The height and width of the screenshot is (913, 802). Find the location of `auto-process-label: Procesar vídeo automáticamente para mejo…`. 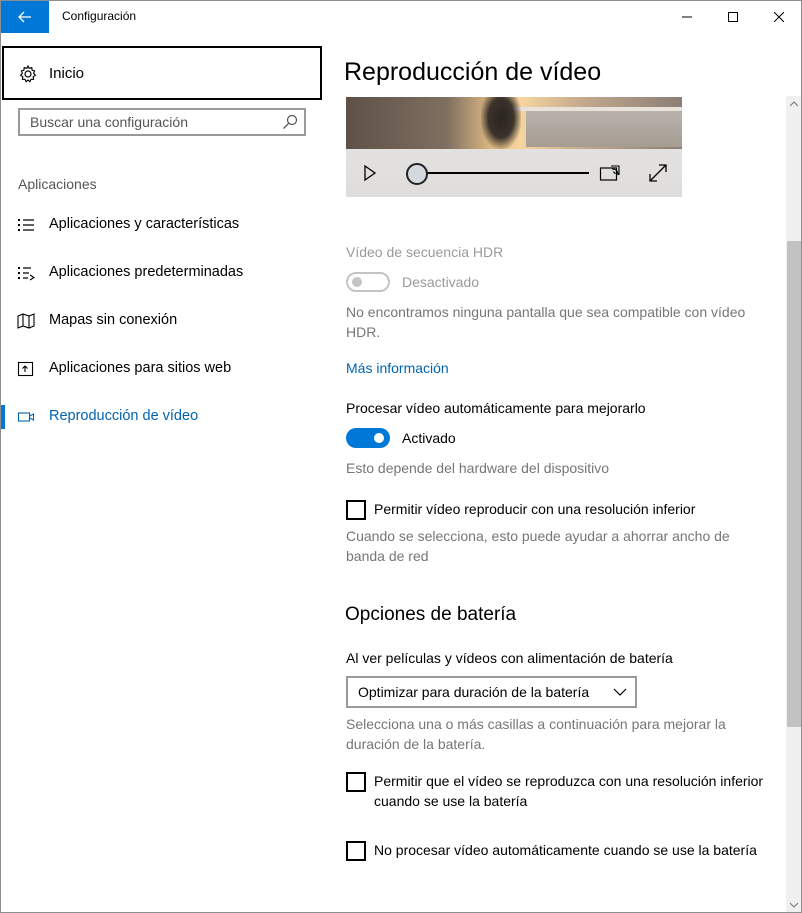

auto-process-label: Procesar vídeo automáticamente para mejo… is located at coordinates (496, 408).